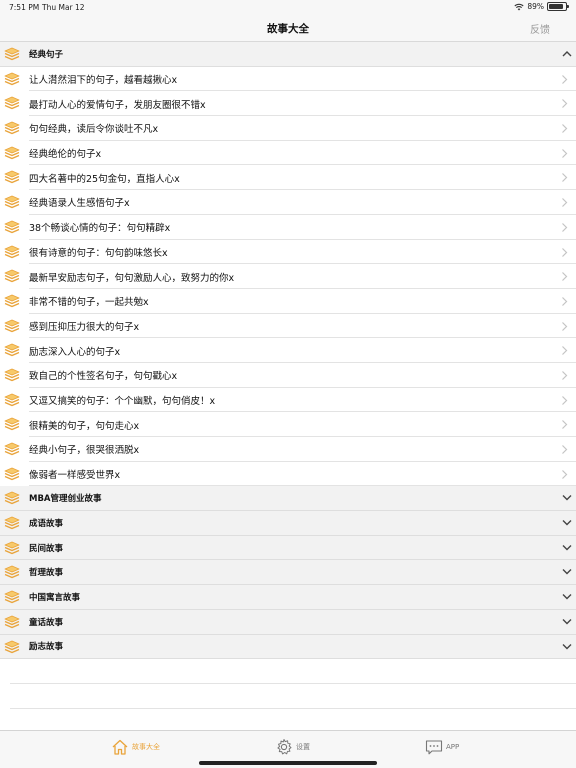 The width and height of the screenshot is (576, 768). Describe the element at coordinates (288, 499) in the screenshot. I see `section-header: MBA管理创业故事` at that location.